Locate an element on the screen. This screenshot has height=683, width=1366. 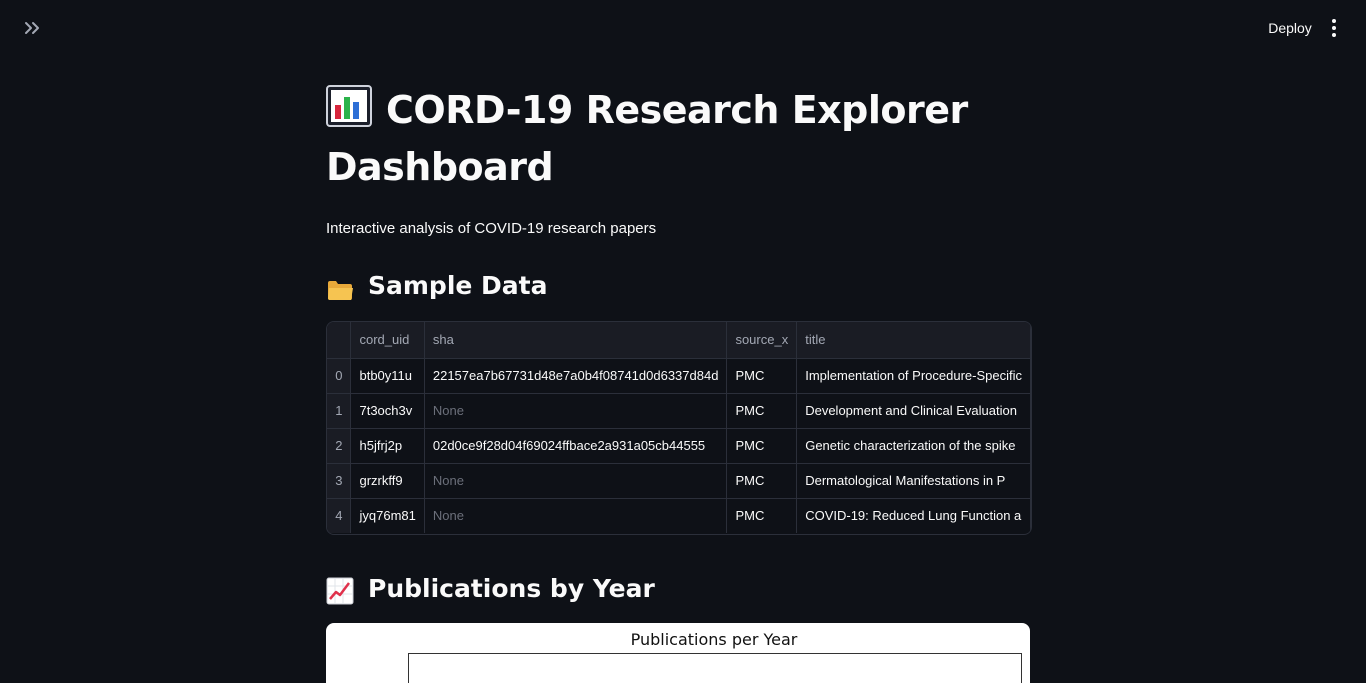
page-title-block: CORD-19 Research Explorer Dashboard is located at coordinates (678, 139).